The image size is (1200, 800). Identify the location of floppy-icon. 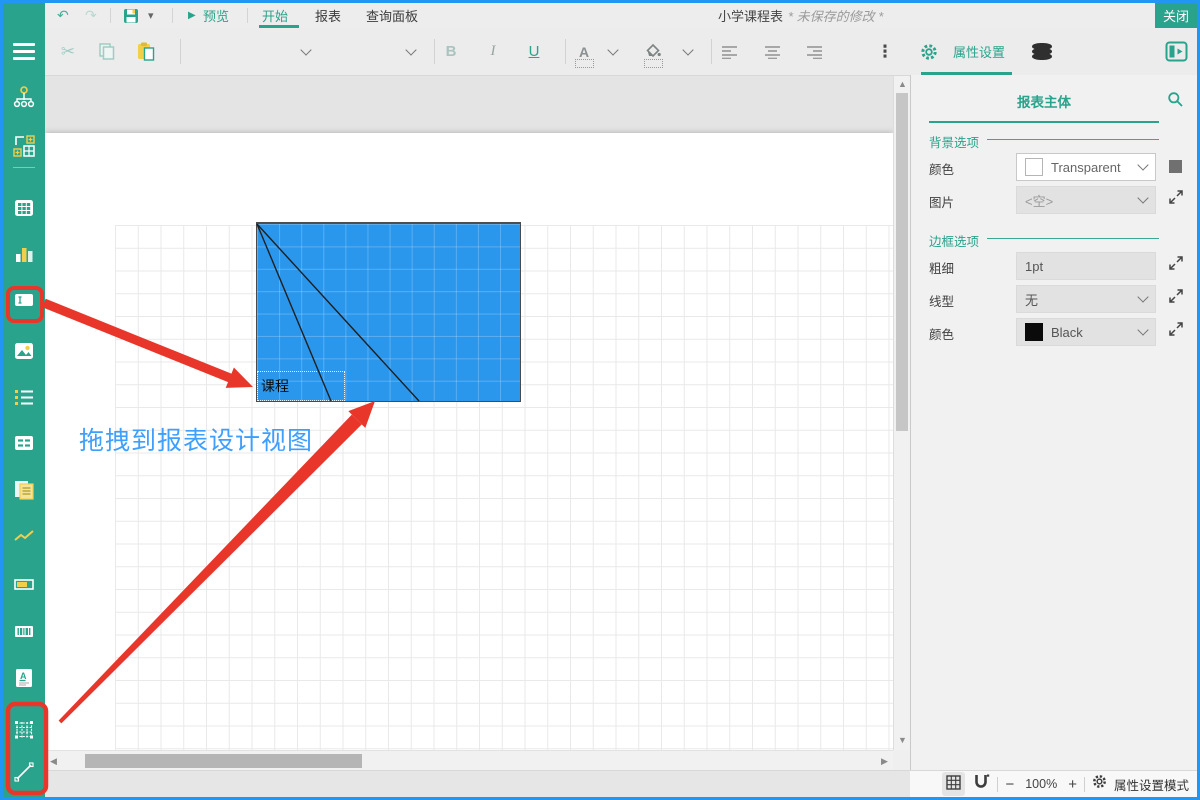
(131, 15).